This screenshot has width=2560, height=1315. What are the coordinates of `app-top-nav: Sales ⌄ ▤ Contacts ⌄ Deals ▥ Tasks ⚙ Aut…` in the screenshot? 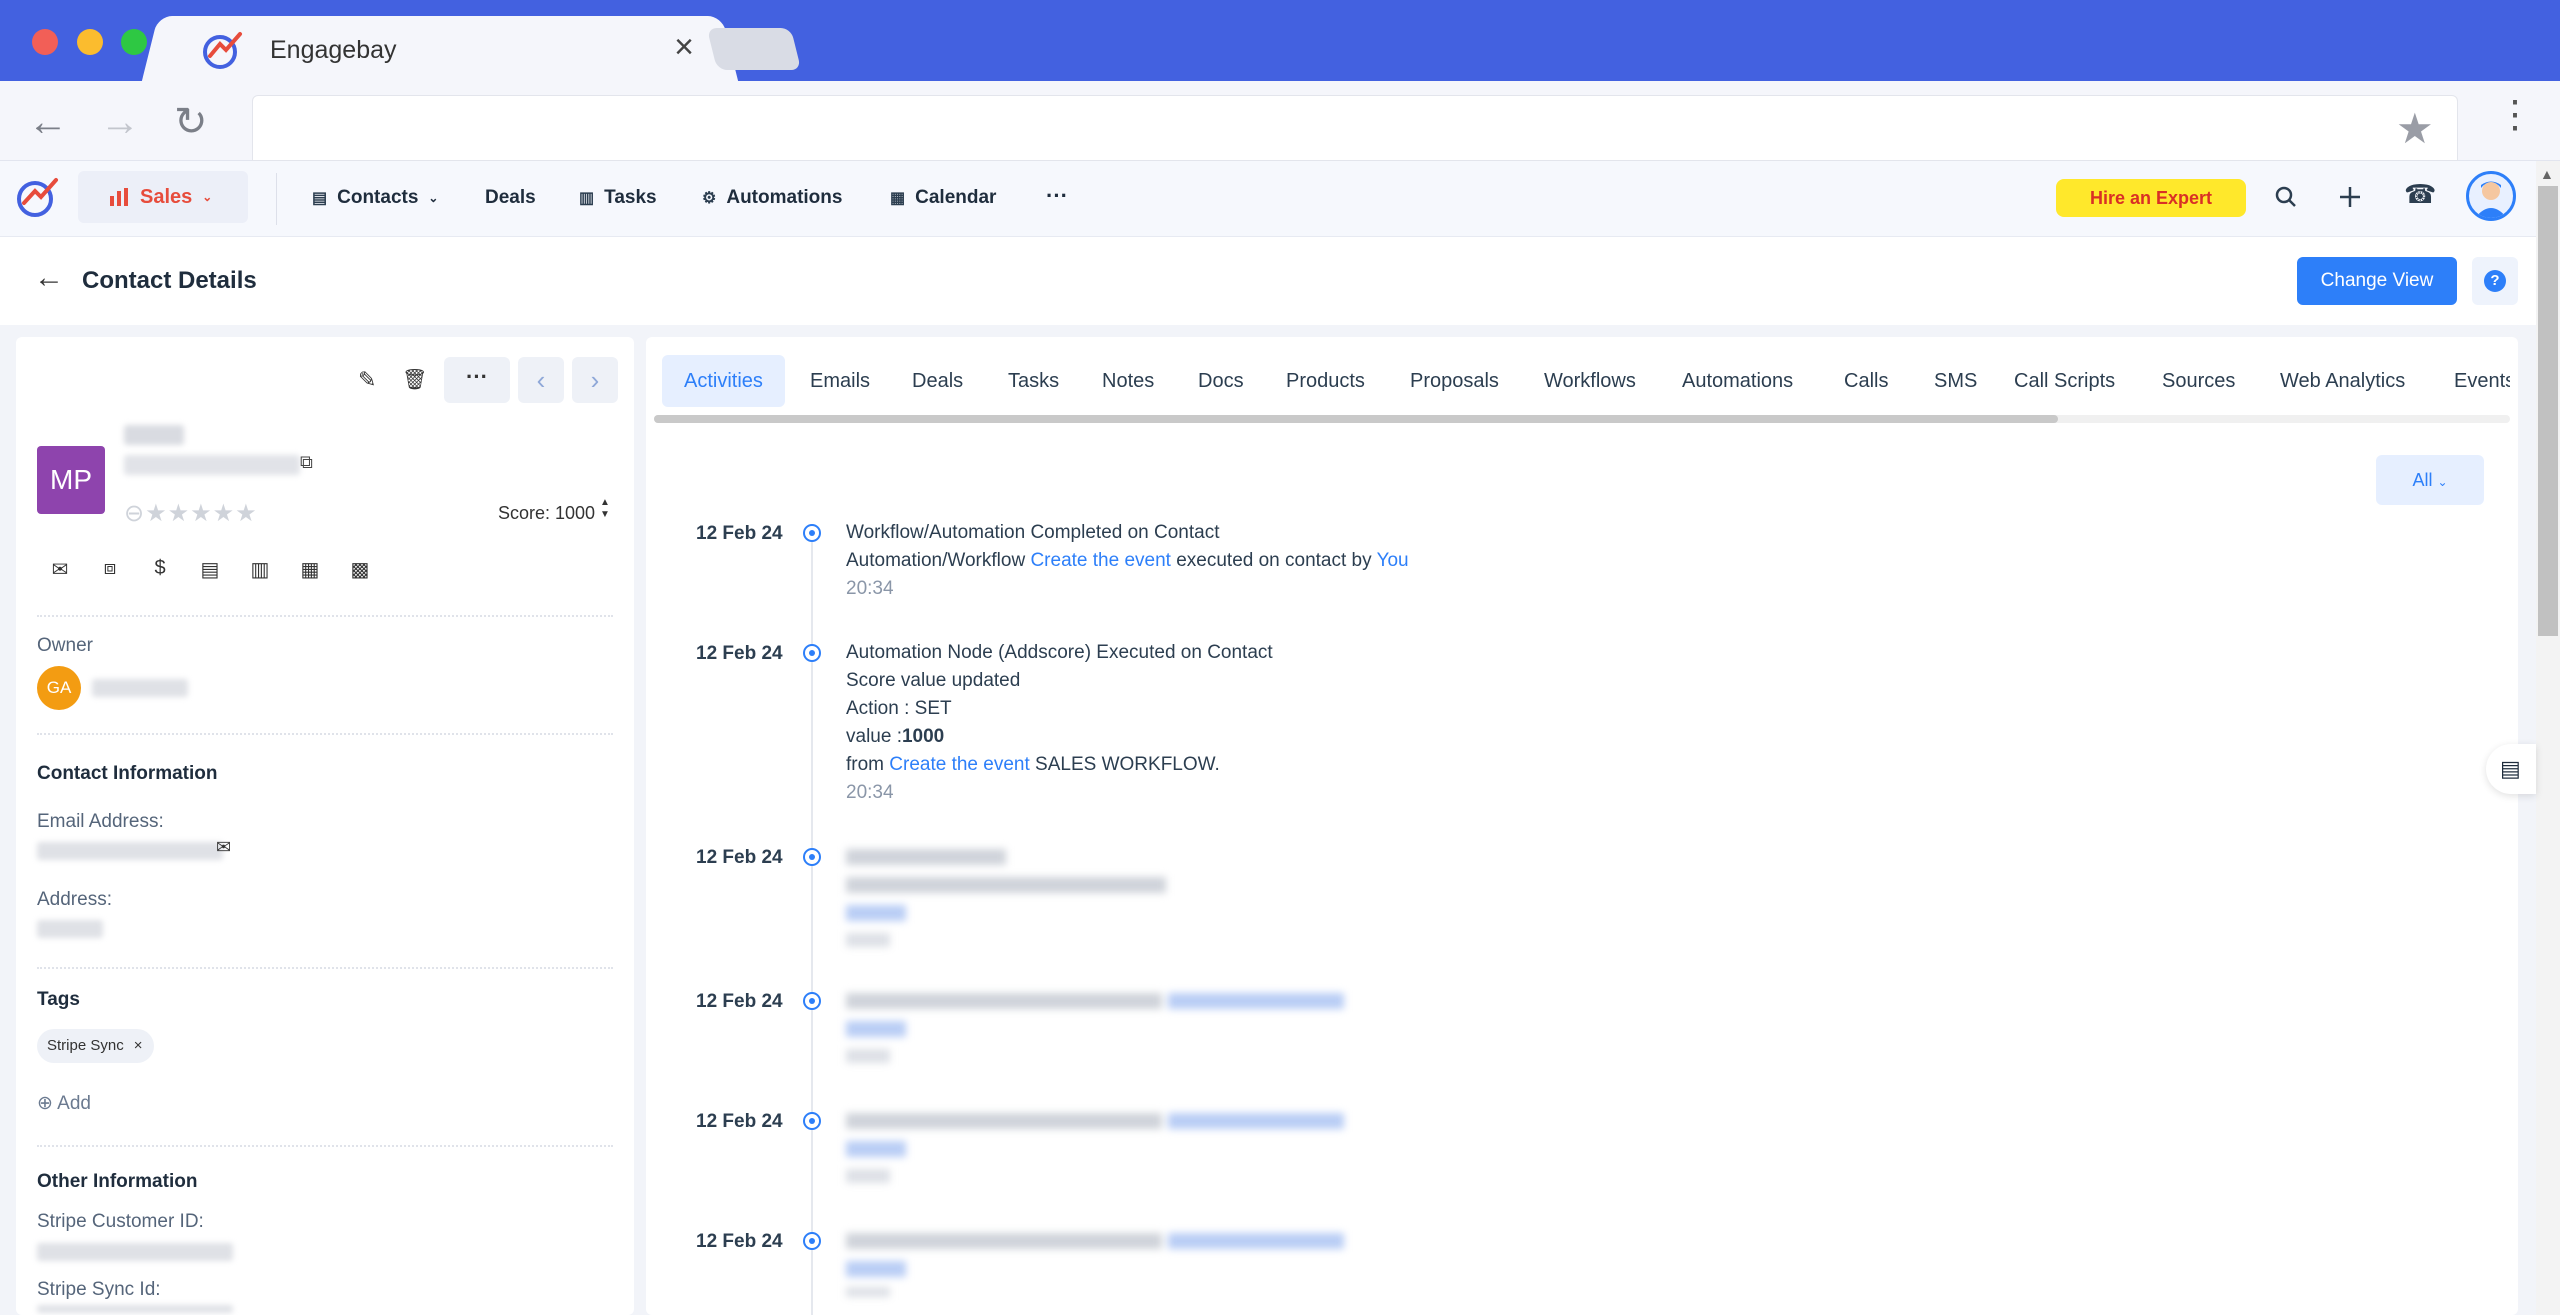 It's located at (1268, 199).